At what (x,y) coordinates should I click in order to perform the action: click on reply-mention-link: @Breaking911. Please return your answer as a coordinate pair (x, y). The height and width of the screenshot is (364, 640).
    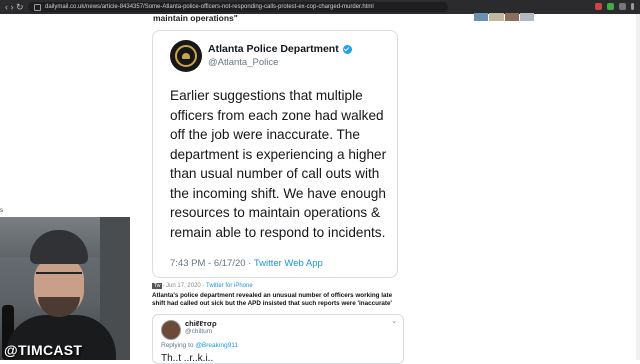
    Looking at the image, I should click on (216, 345).